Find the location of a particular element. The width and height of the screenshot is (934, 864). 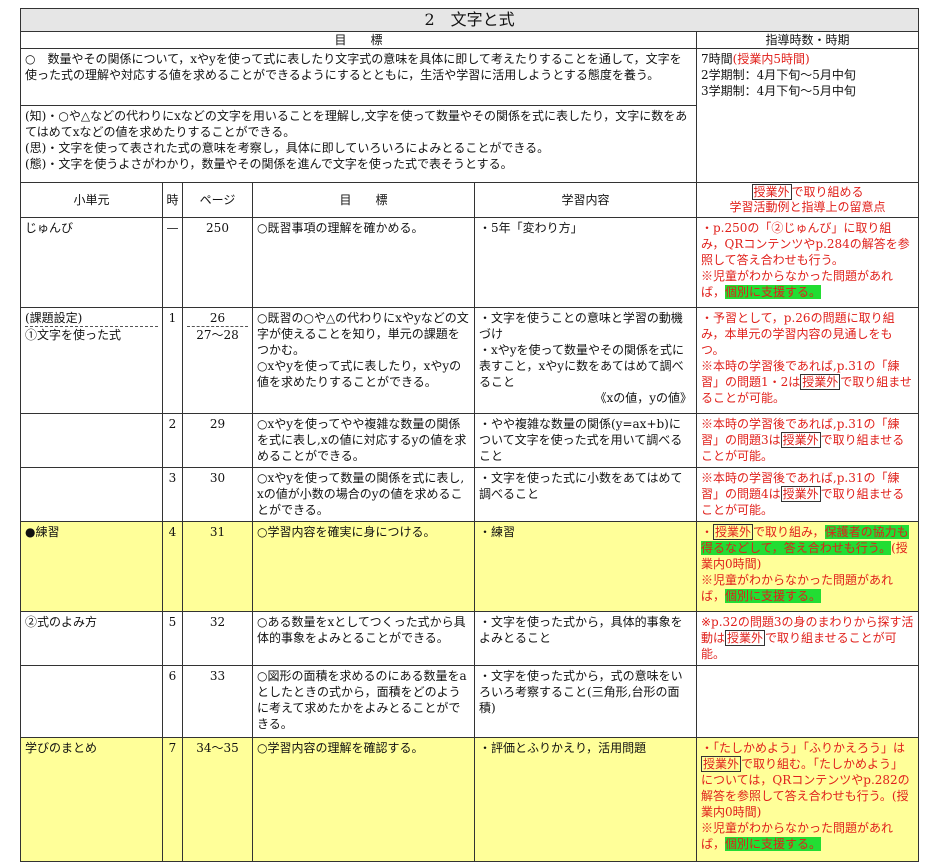

unit-cell: ●練習 is located at coordinates (91, 566).